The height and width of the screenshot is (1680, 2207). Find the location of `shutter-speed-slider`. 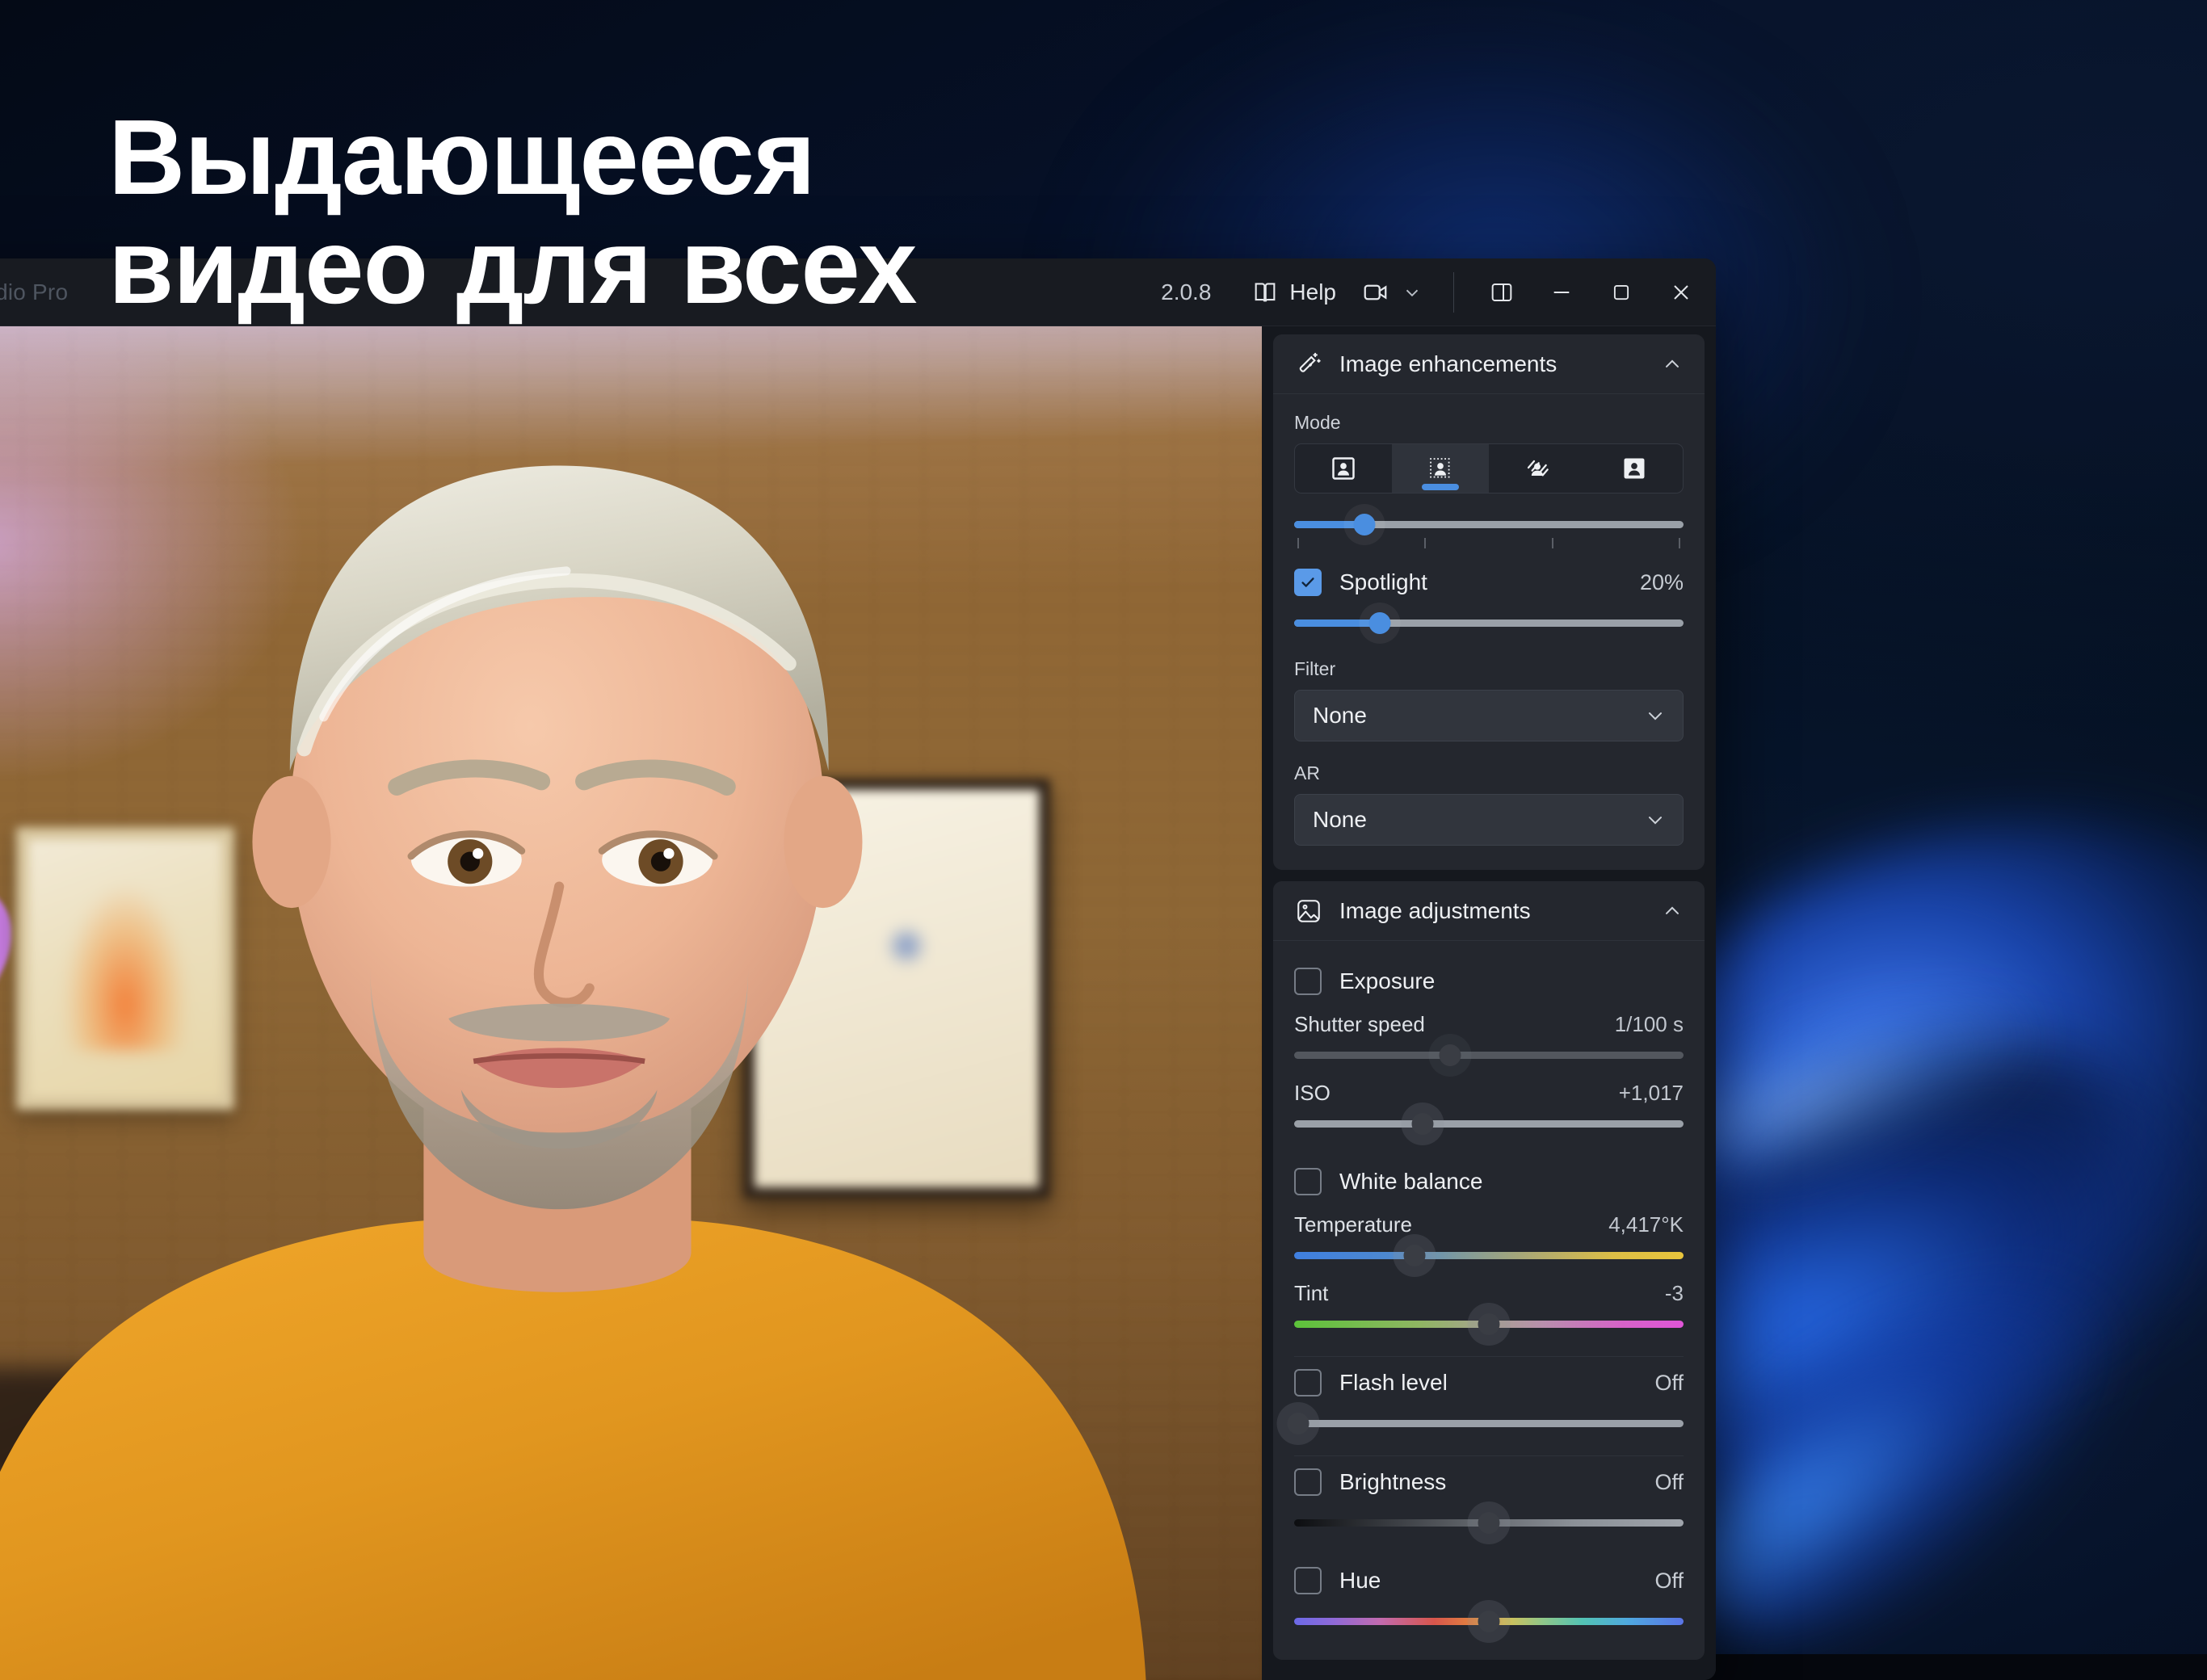

shutter-speed-slider is located at coordinates (1489, 1055).